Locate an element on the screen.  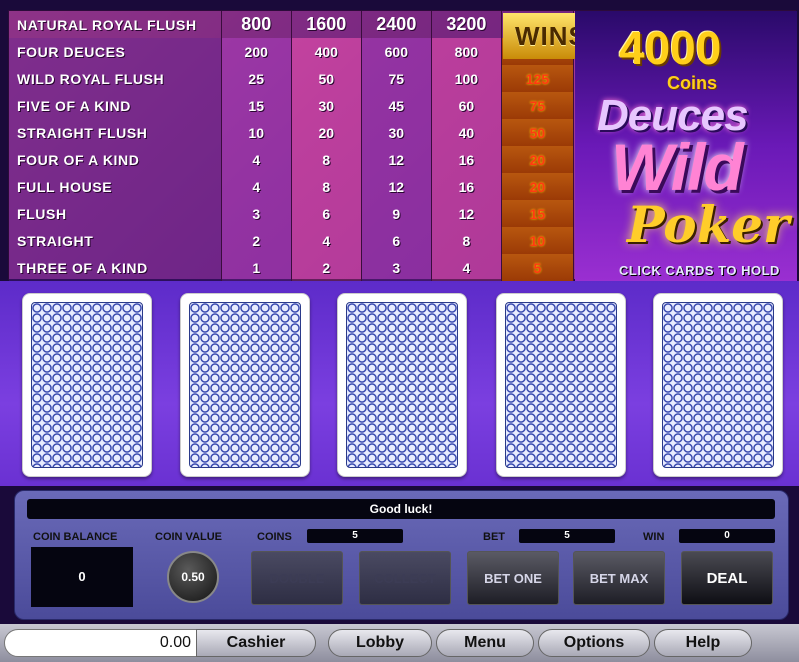
hold-hint: CLICK CARDS TO HOLD is located at coordinates (699, 270).